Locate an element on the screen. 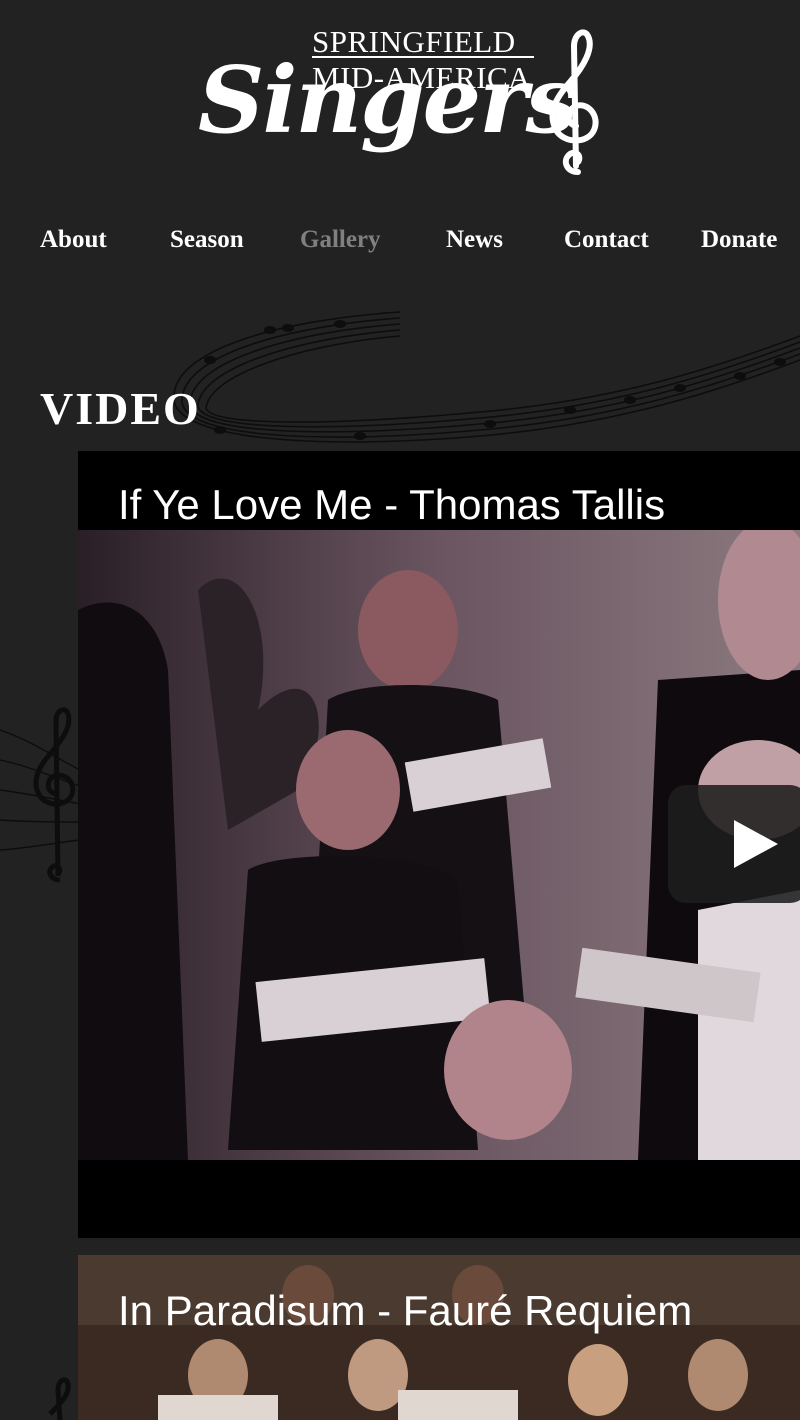 This screenshot has height=1420, width=800. music-staff-decoration is located at coordinates (486, 377).